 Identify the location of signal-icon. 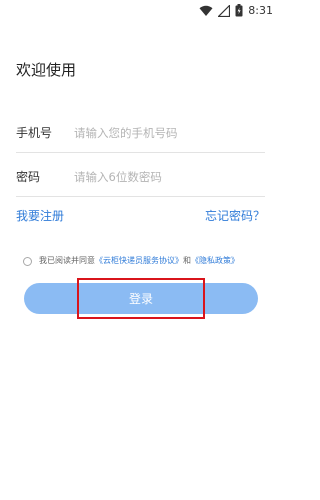
(224, 11).